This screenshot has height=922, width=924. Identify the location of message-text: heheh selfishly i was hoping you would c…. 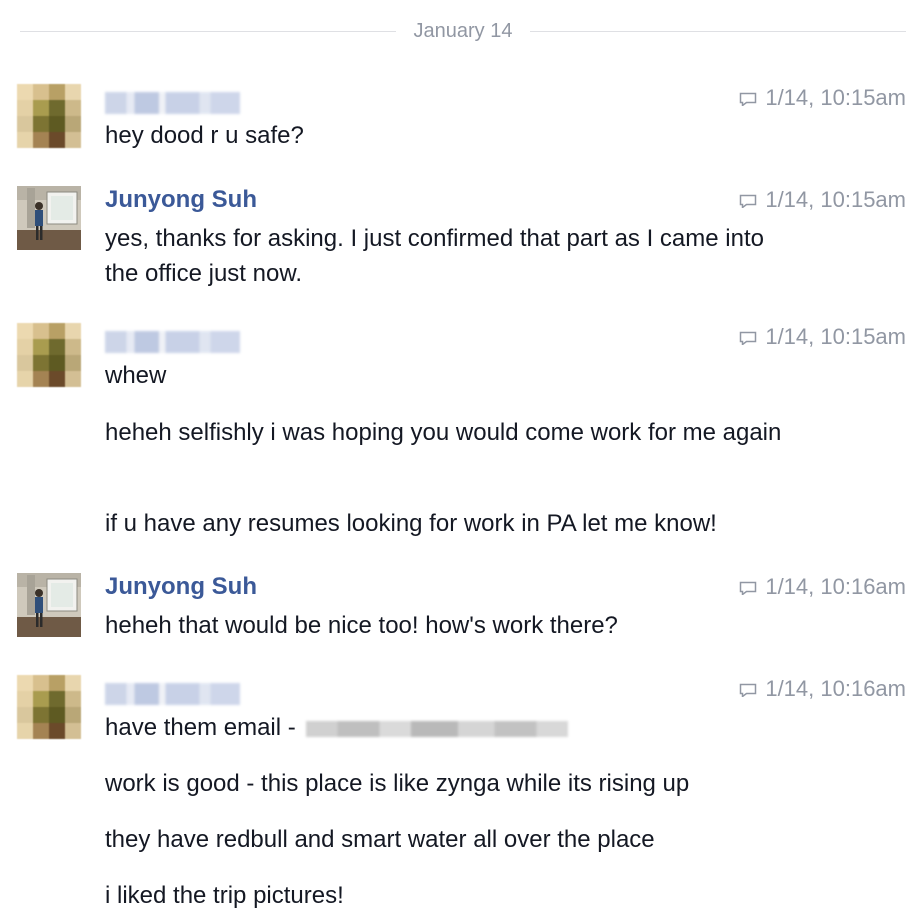
(443, 432).